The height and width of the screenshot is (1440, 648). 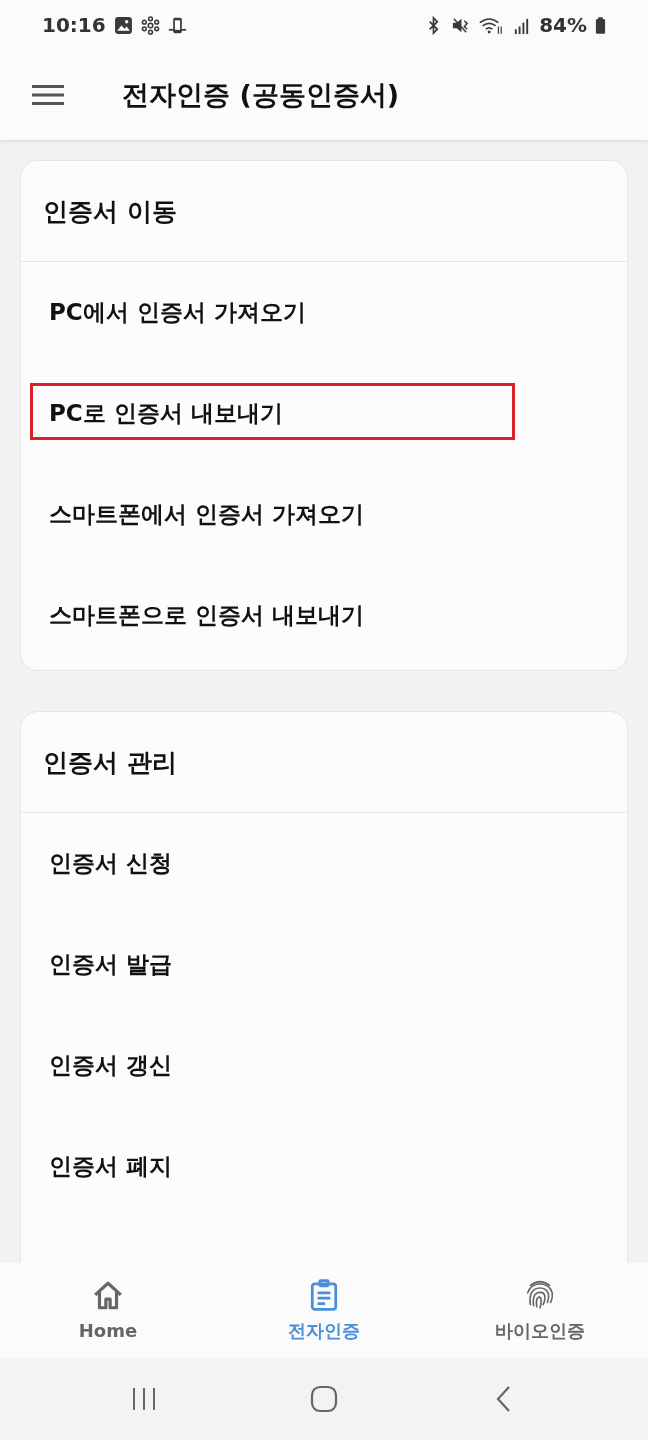 I want to click on section-title: 인증서 관리, so click(x=110, y=762).